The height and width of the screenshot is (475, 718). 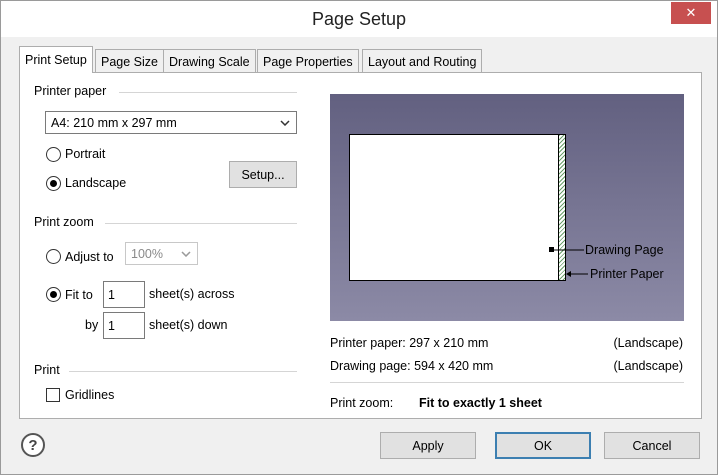 I want to click on portrait-radio, so click(x=53, y=154).